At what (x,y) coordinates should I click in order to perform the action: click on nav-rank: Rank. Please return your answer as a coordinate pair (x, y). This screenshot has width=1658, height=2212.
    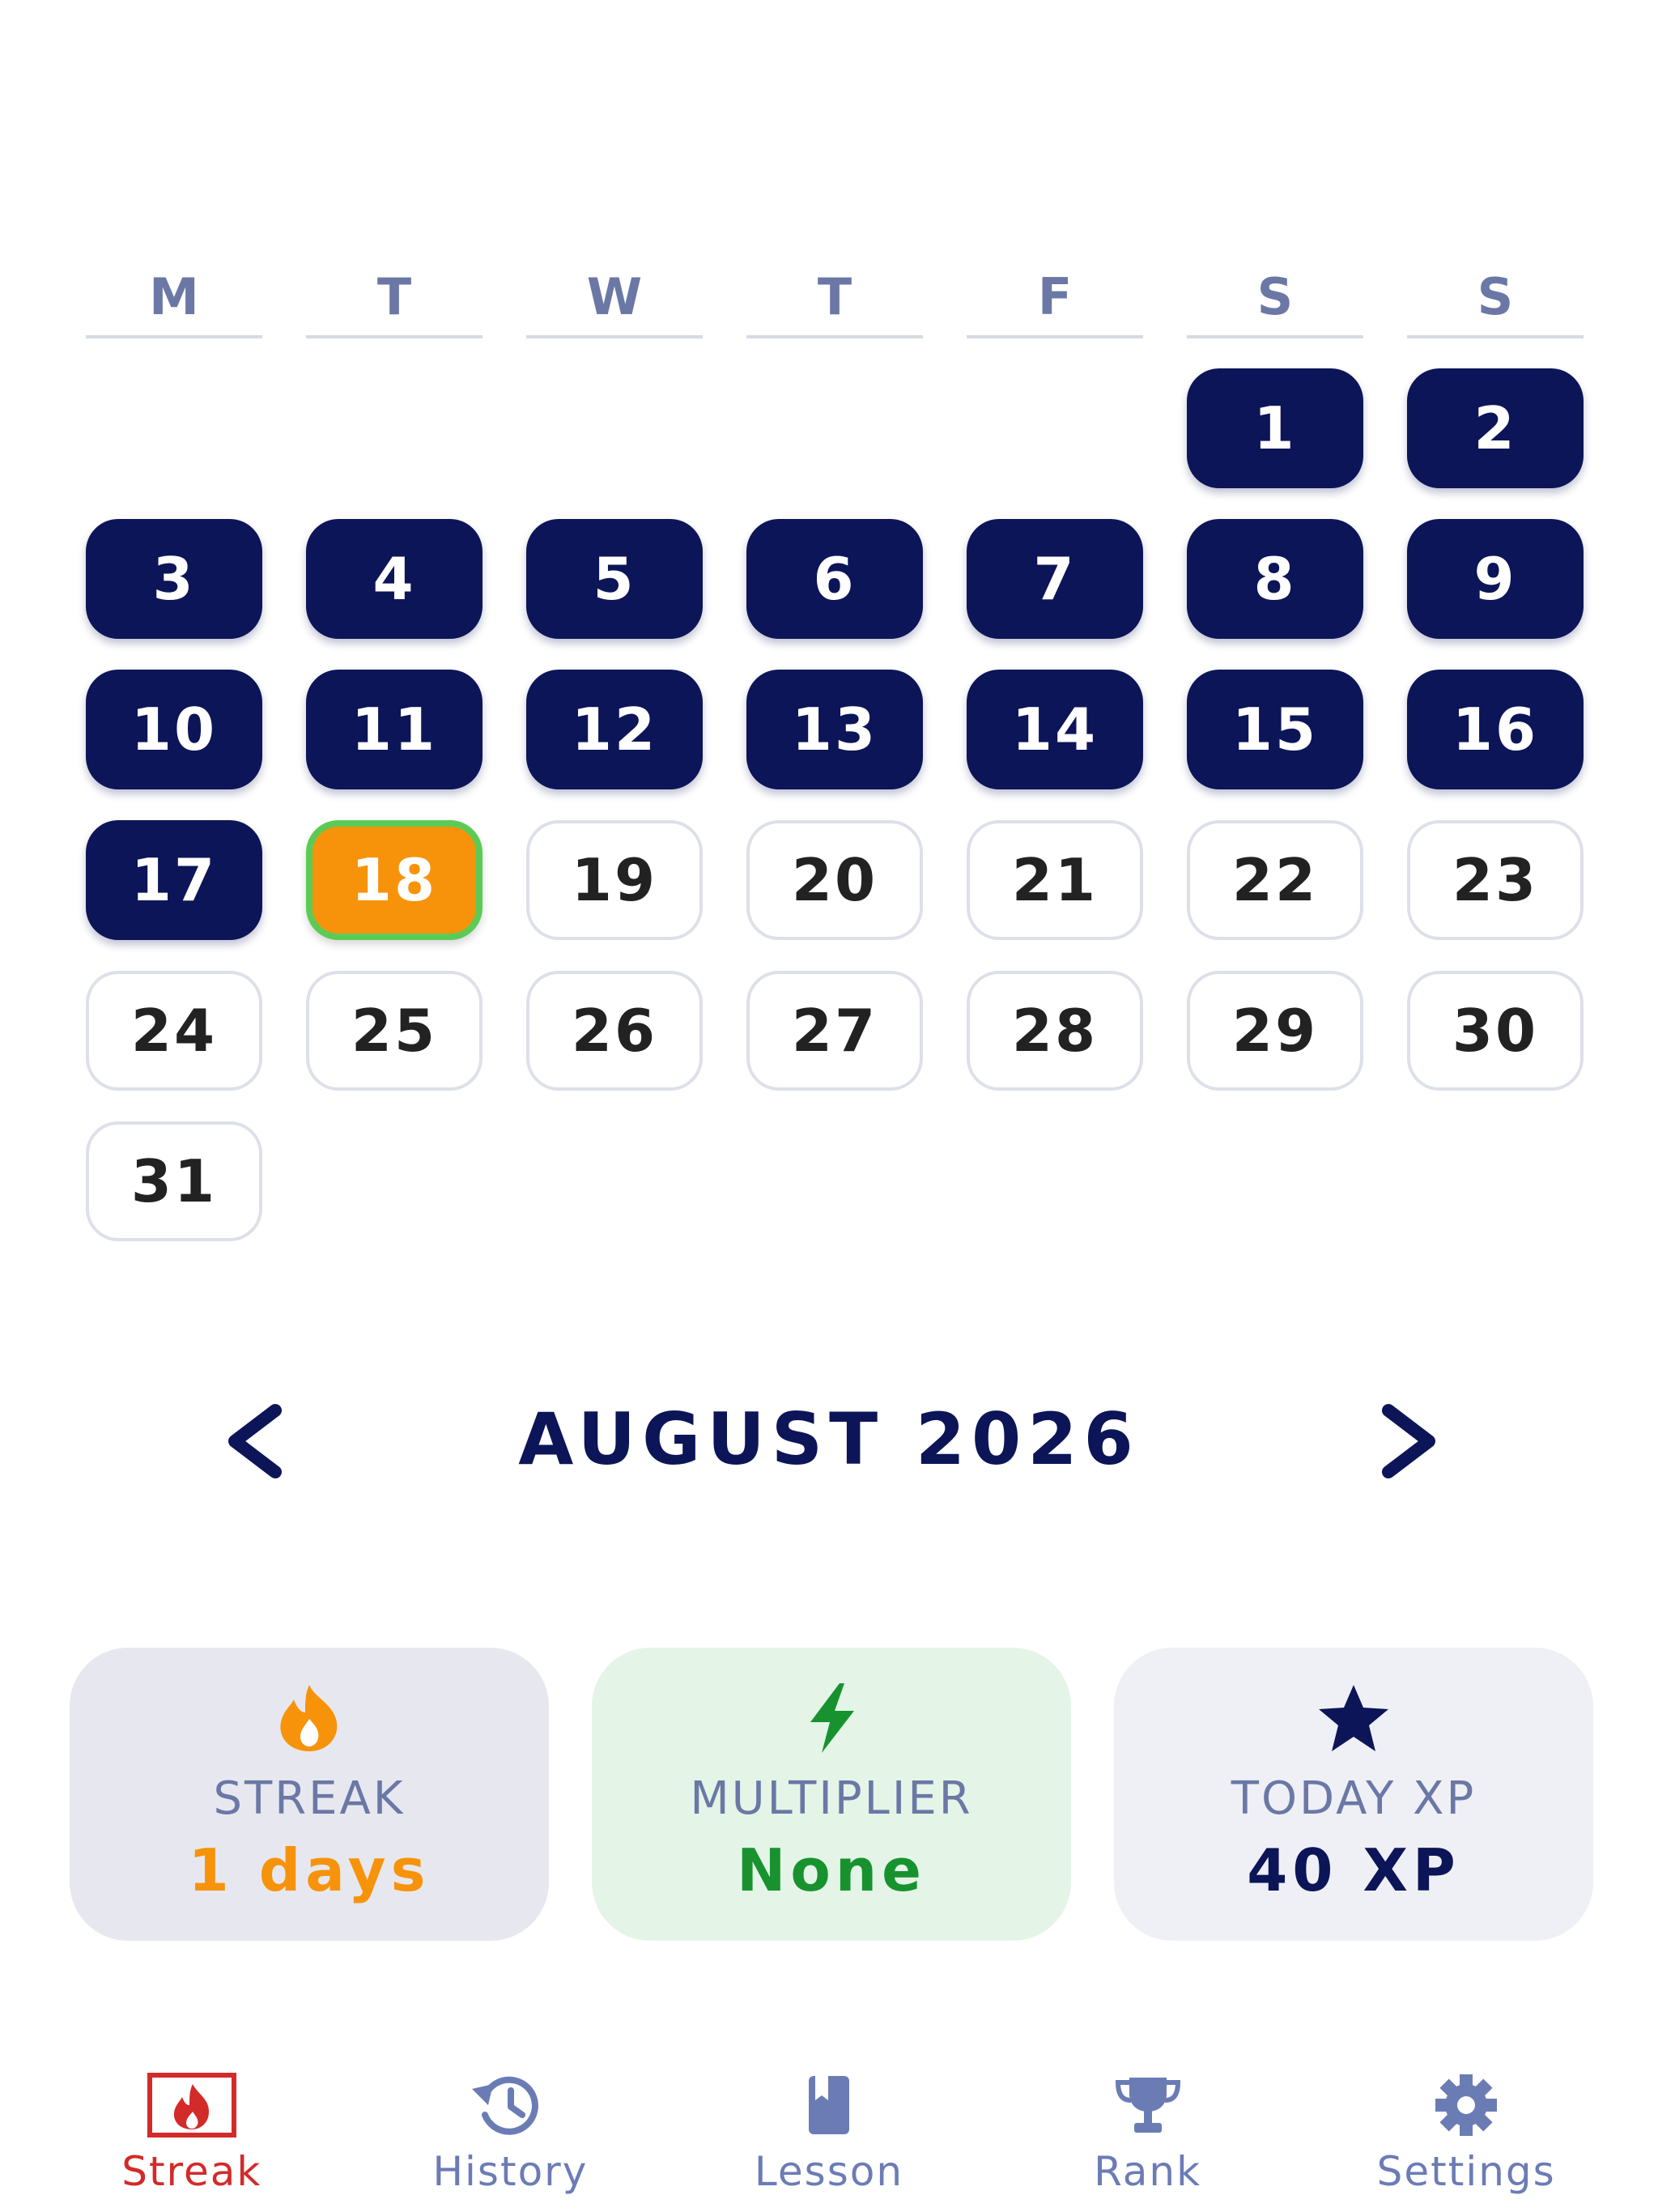
    Looking at the image, I should click on (1148, 2119).